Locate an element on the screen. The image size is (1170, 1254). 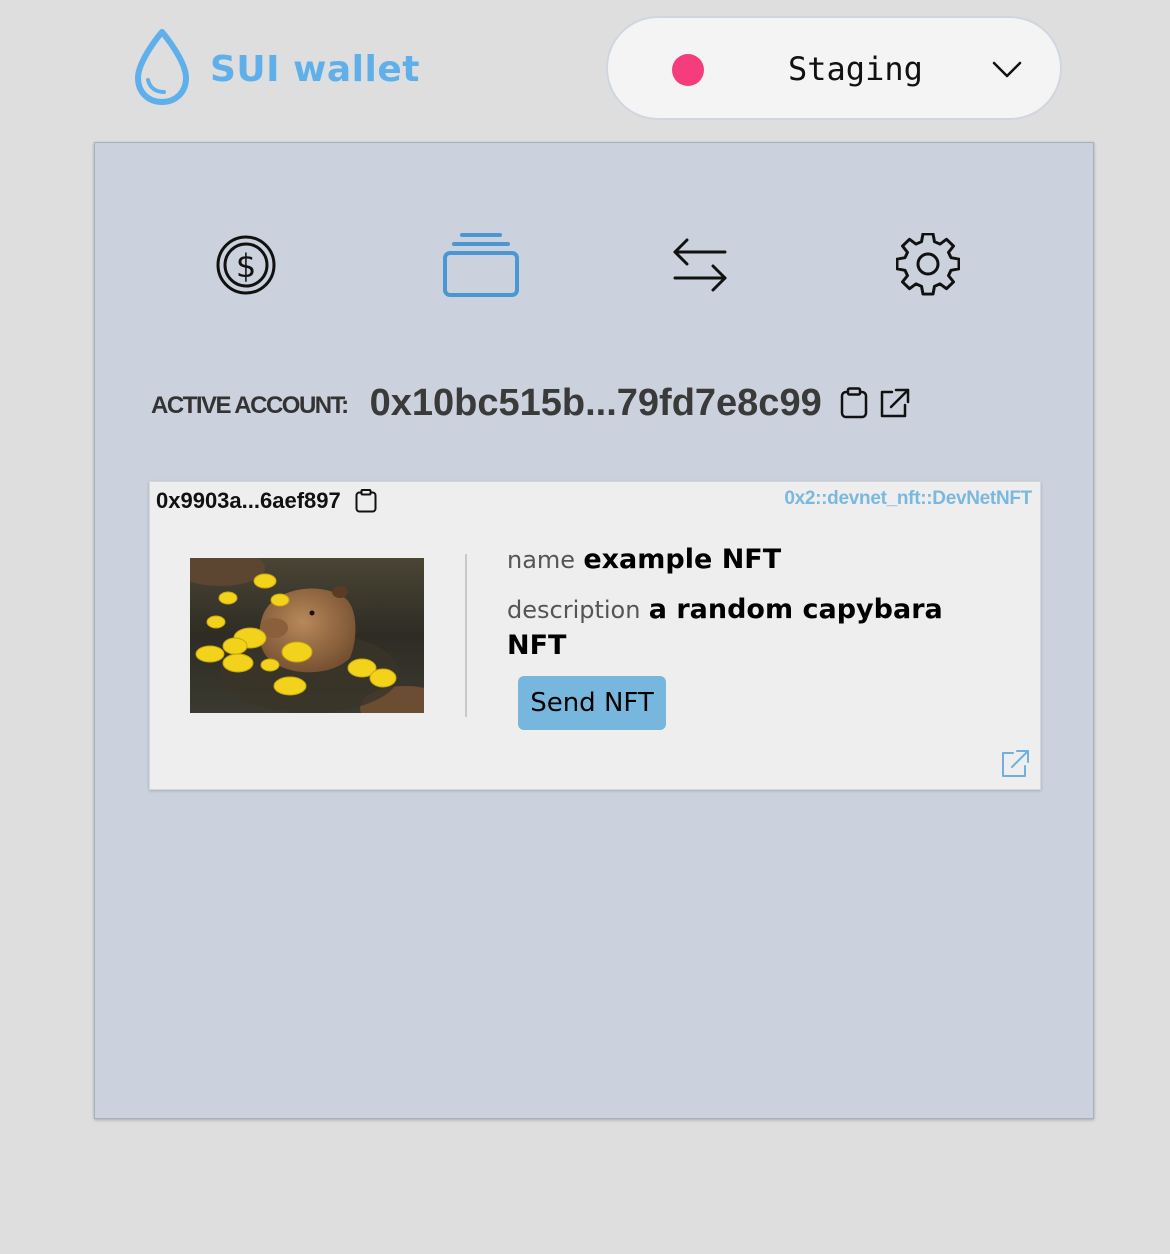
active-account-row: ACTIVE ACCOUNT: 0x10bc515b...79fd7e8c99 is located at coordinates (534, 403).